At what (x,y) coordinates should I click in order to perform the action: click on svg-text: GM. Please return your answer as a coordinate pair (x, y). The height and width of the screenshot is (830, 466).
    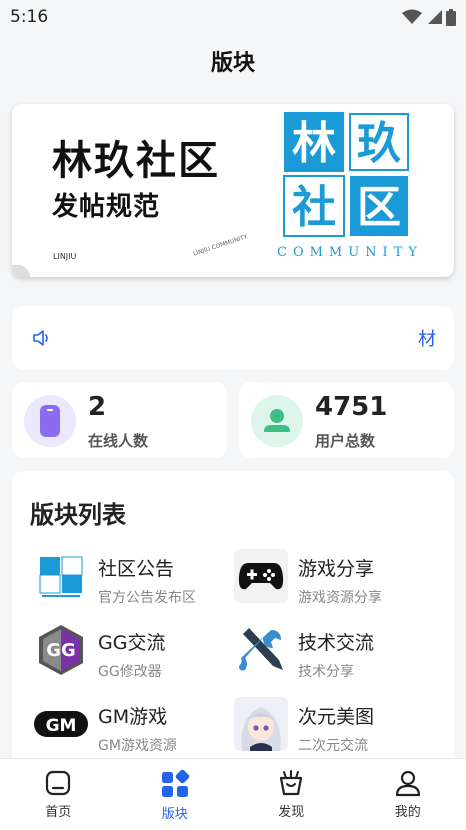
    Looking at the image, I should click on (61, 726).